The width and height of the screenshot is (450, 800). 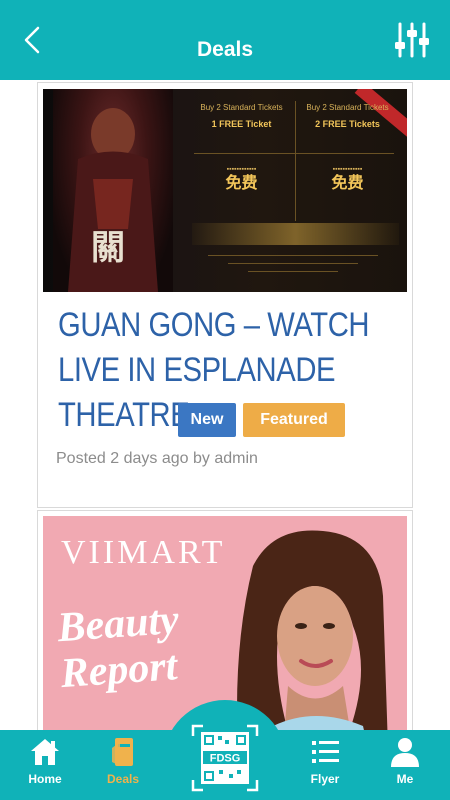 I want to click on qr-code-icon: FDSG, so click(x=225, y=758).